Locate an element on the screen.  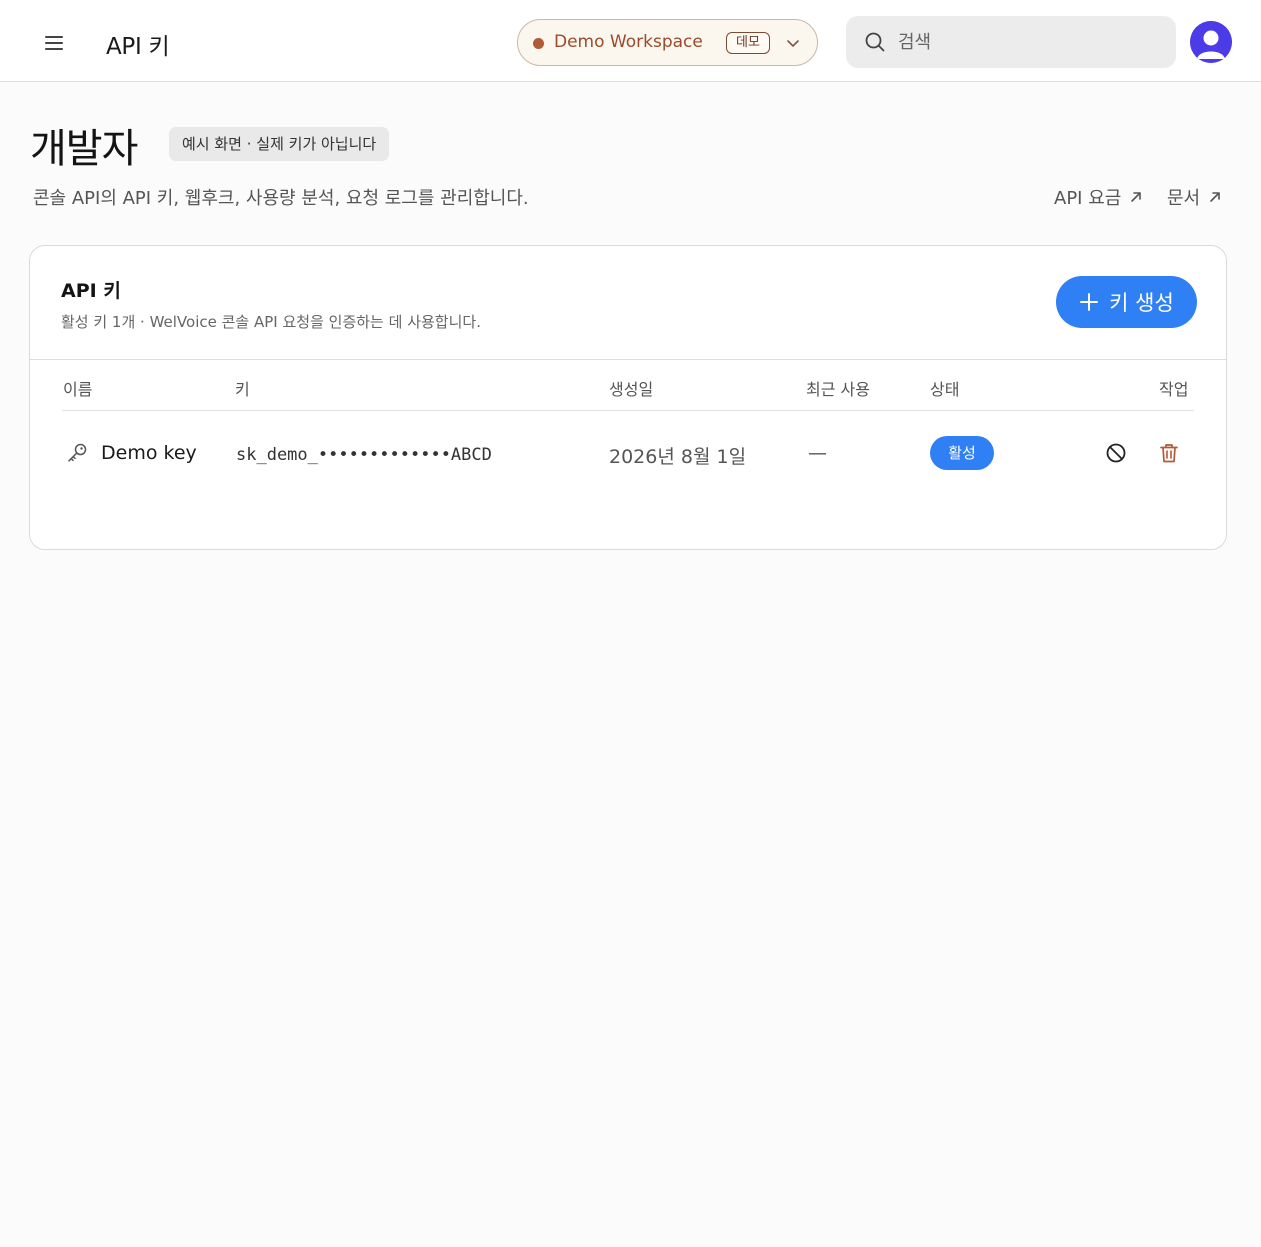
last-used-cell: — is located at coordinates (817, 453).